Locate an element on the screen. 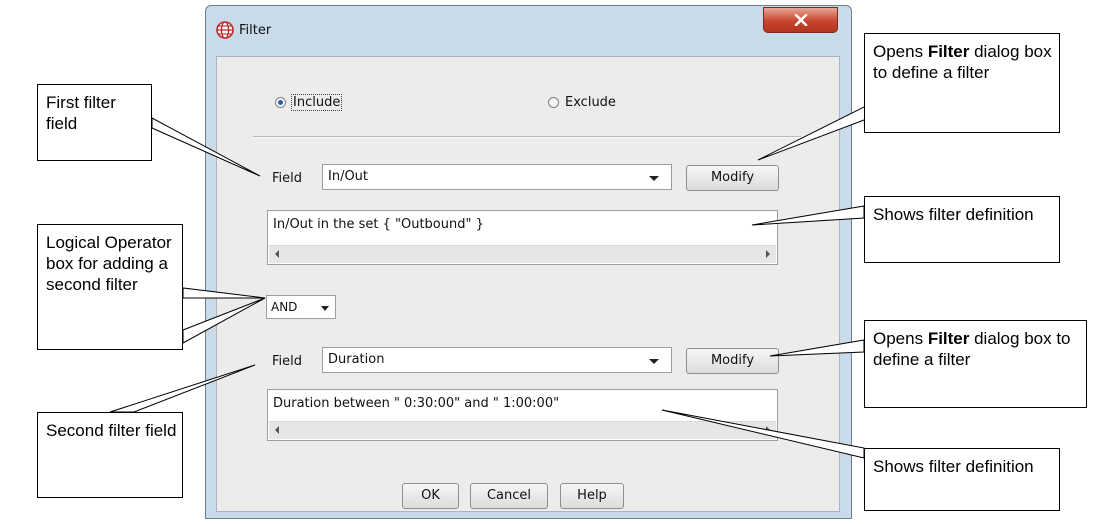  callout-second-filter-text: Second filter field is located at coordinates (111, 430).